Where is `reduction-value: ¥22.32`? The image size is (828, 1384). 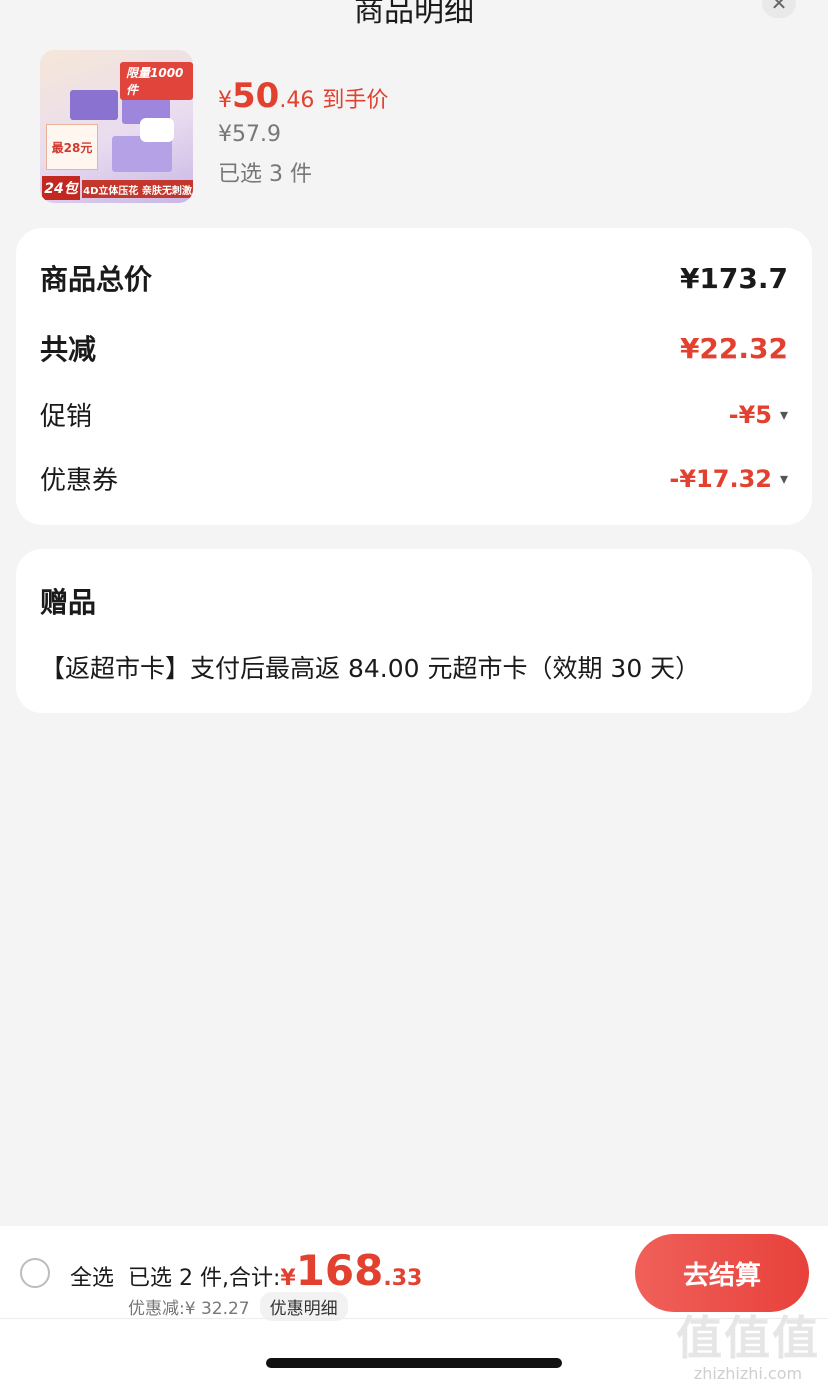
reduction-value: ¥22.32 is located at coordinates (733, 348).